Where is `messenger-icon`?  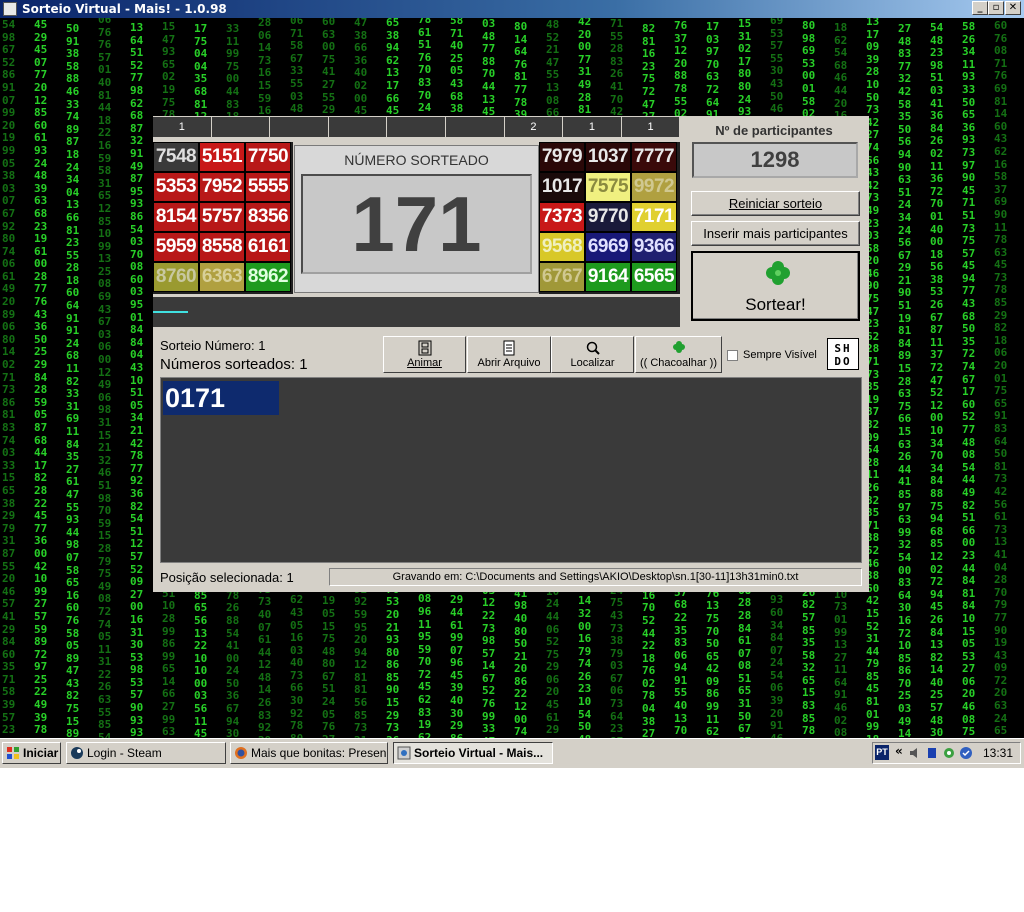 messenger-icon is located at coordinates (949, 753).